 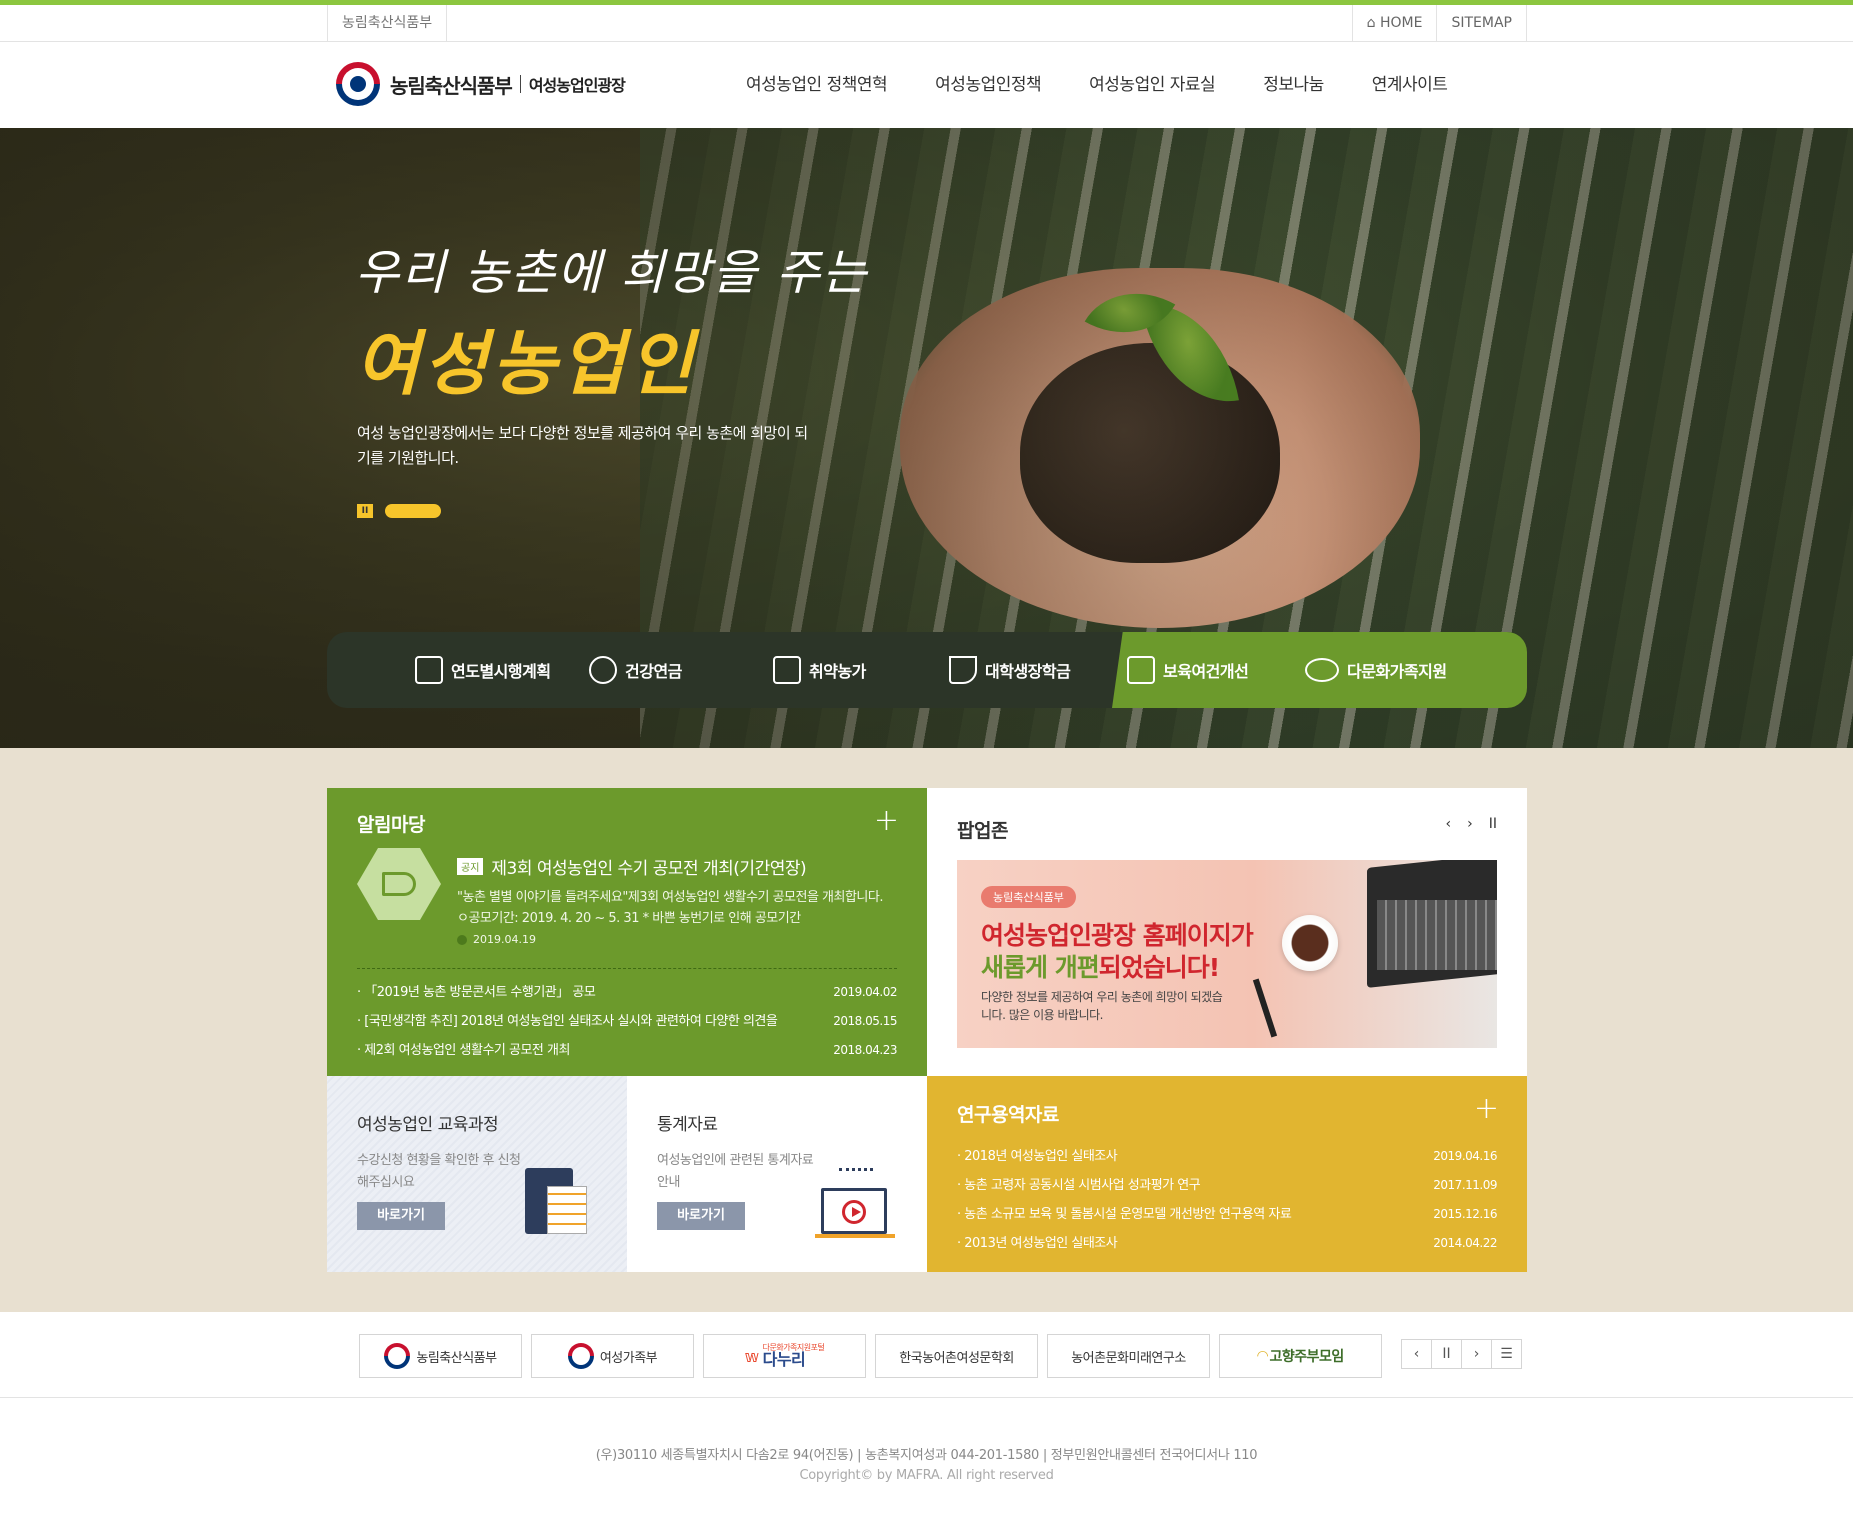 What do you see at coordinates (1141, 670) in the screenshot?
I see `document-list-icon` at bounding box center [1141, 670].